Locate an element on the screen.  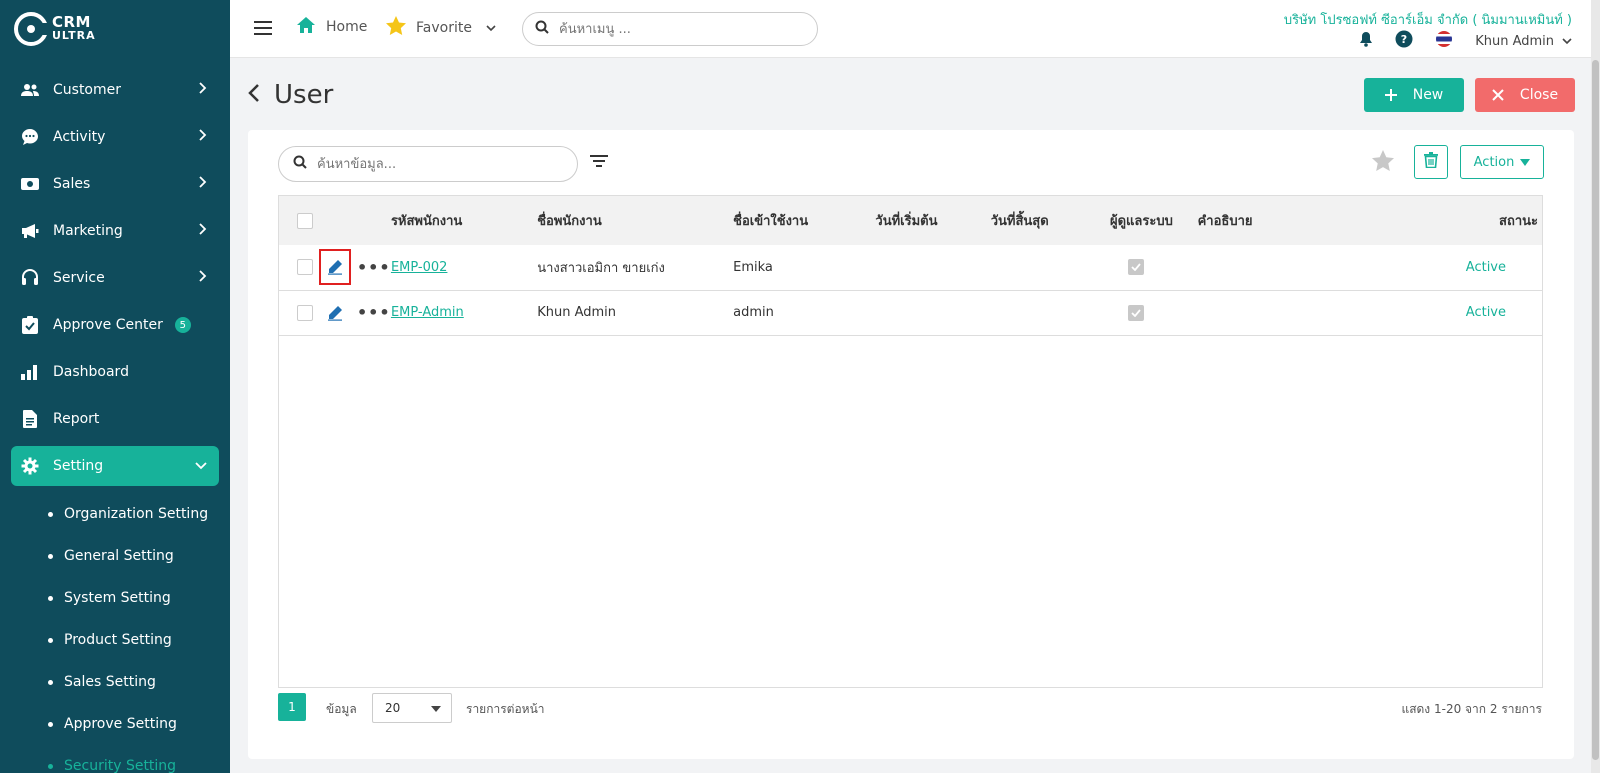
logo: CRM ULTRA is located at coordinates (115, 29).